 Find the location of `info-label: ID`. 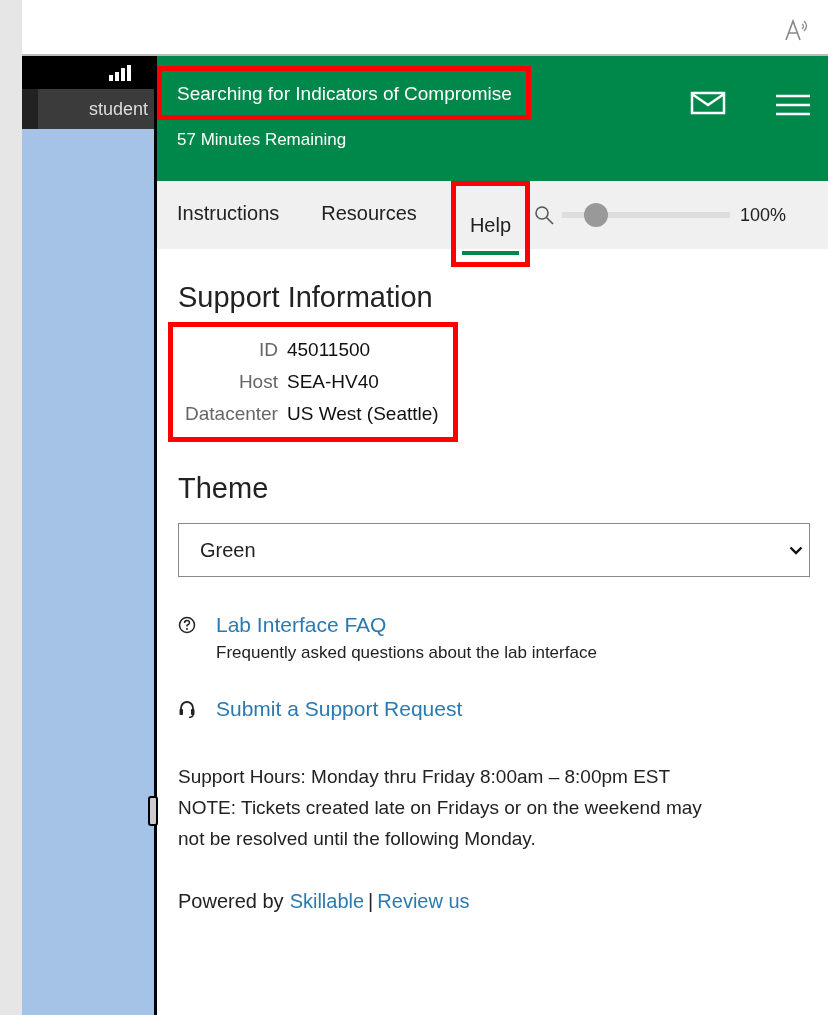

info-label: ID is located at coordinates (267, 350).